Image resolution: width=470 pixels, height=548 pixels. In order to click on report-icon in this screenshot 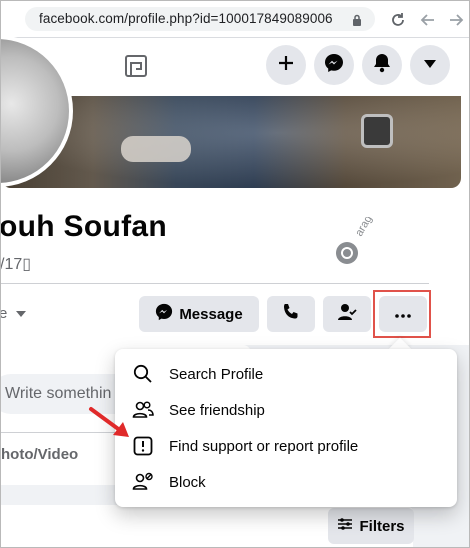, I will do `click(143, 446)`.